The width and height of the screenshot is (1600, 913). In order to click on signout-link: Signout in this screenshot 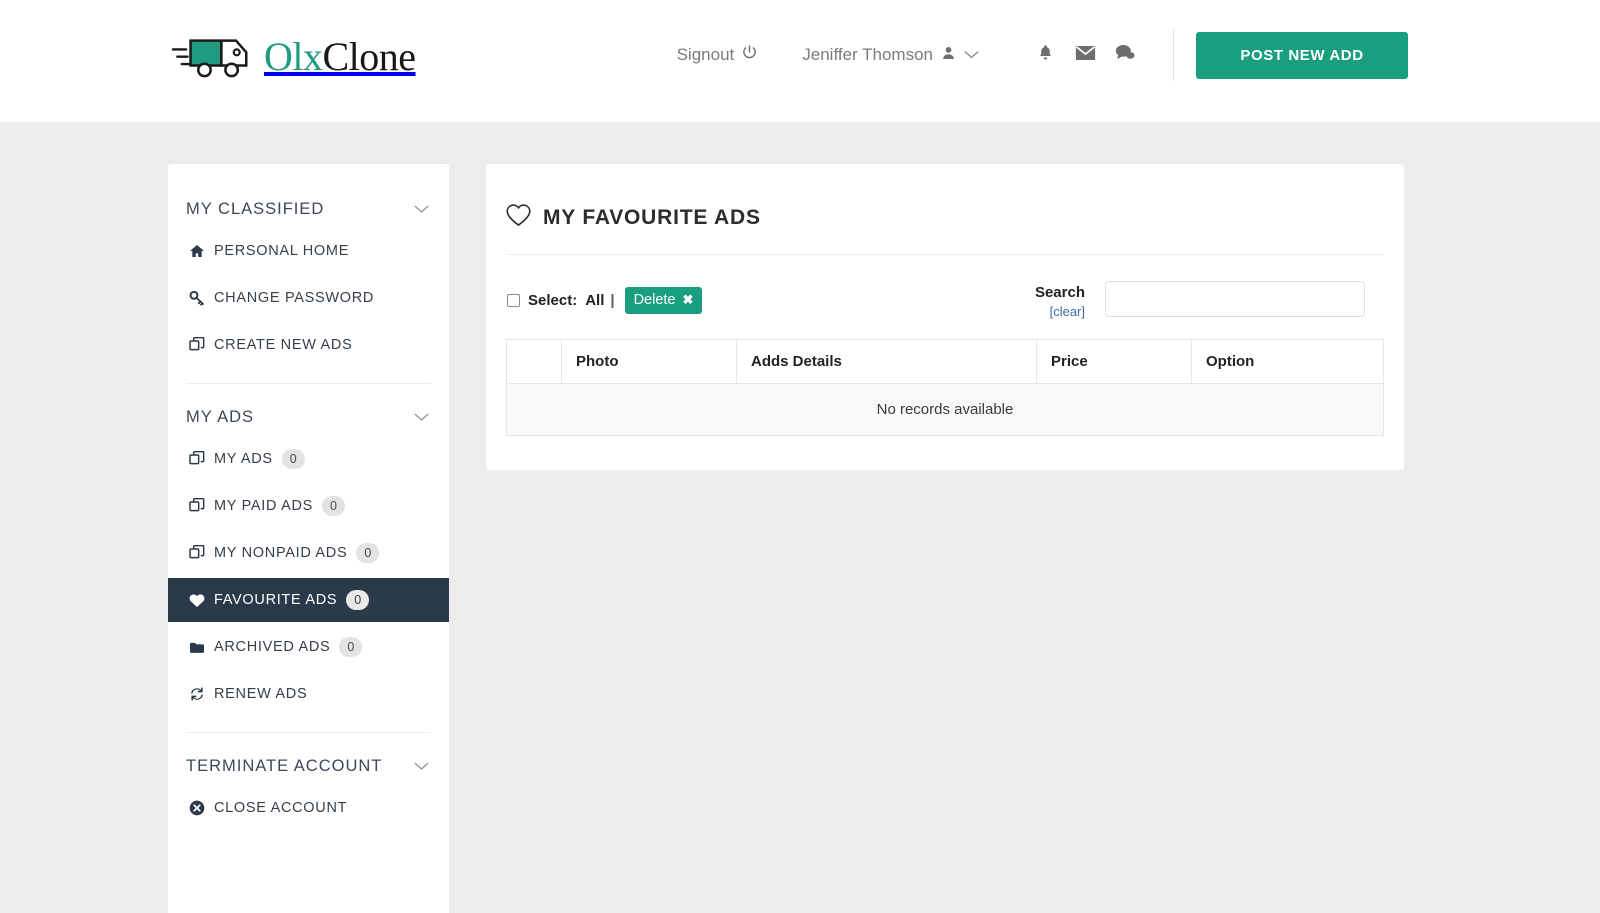, I will do `click(718, 55)`.